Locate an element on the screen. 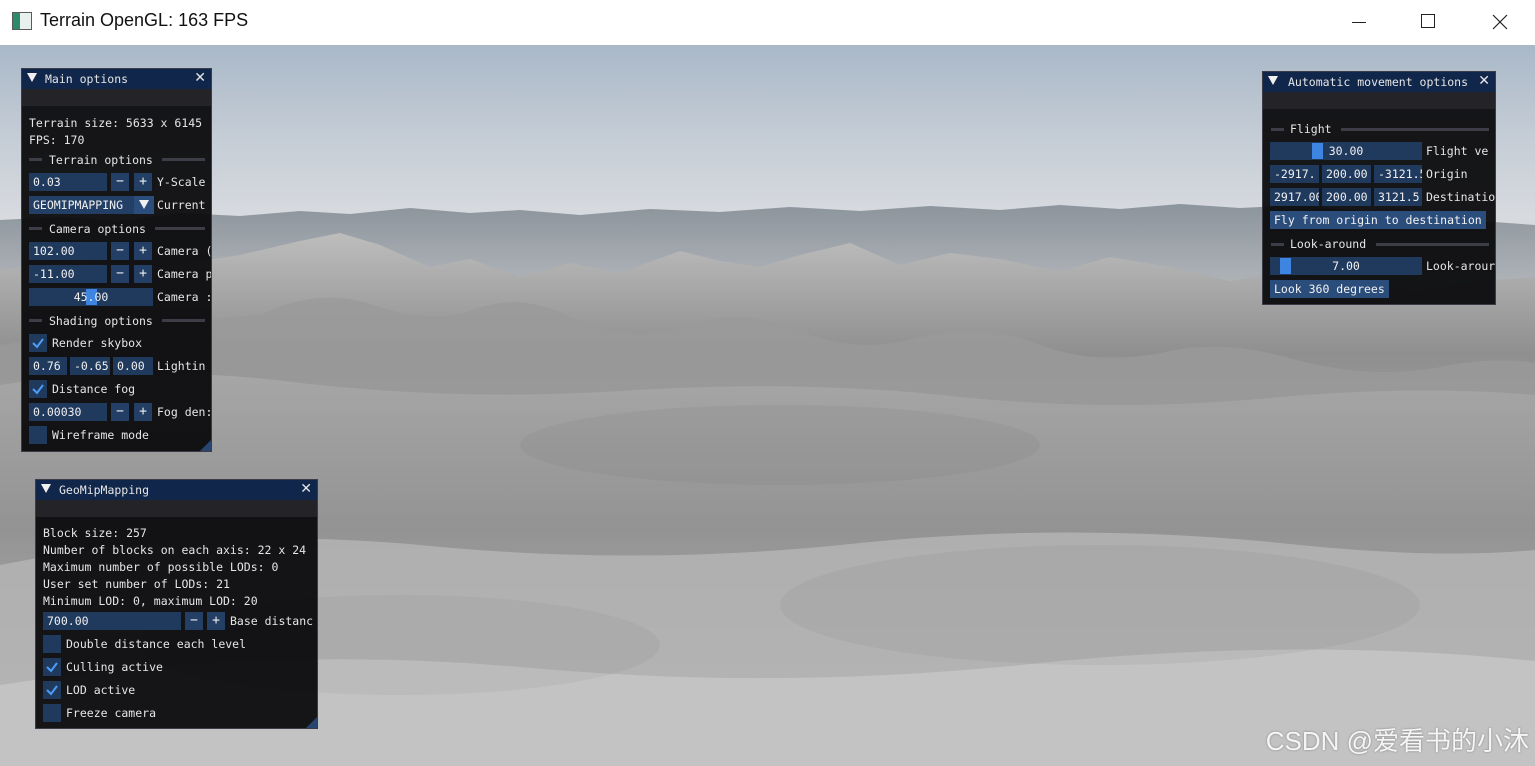 The height and width of the screenshot is (766, 1535). lighting-y-input: -0.65 is located at coordinates (90, 366).